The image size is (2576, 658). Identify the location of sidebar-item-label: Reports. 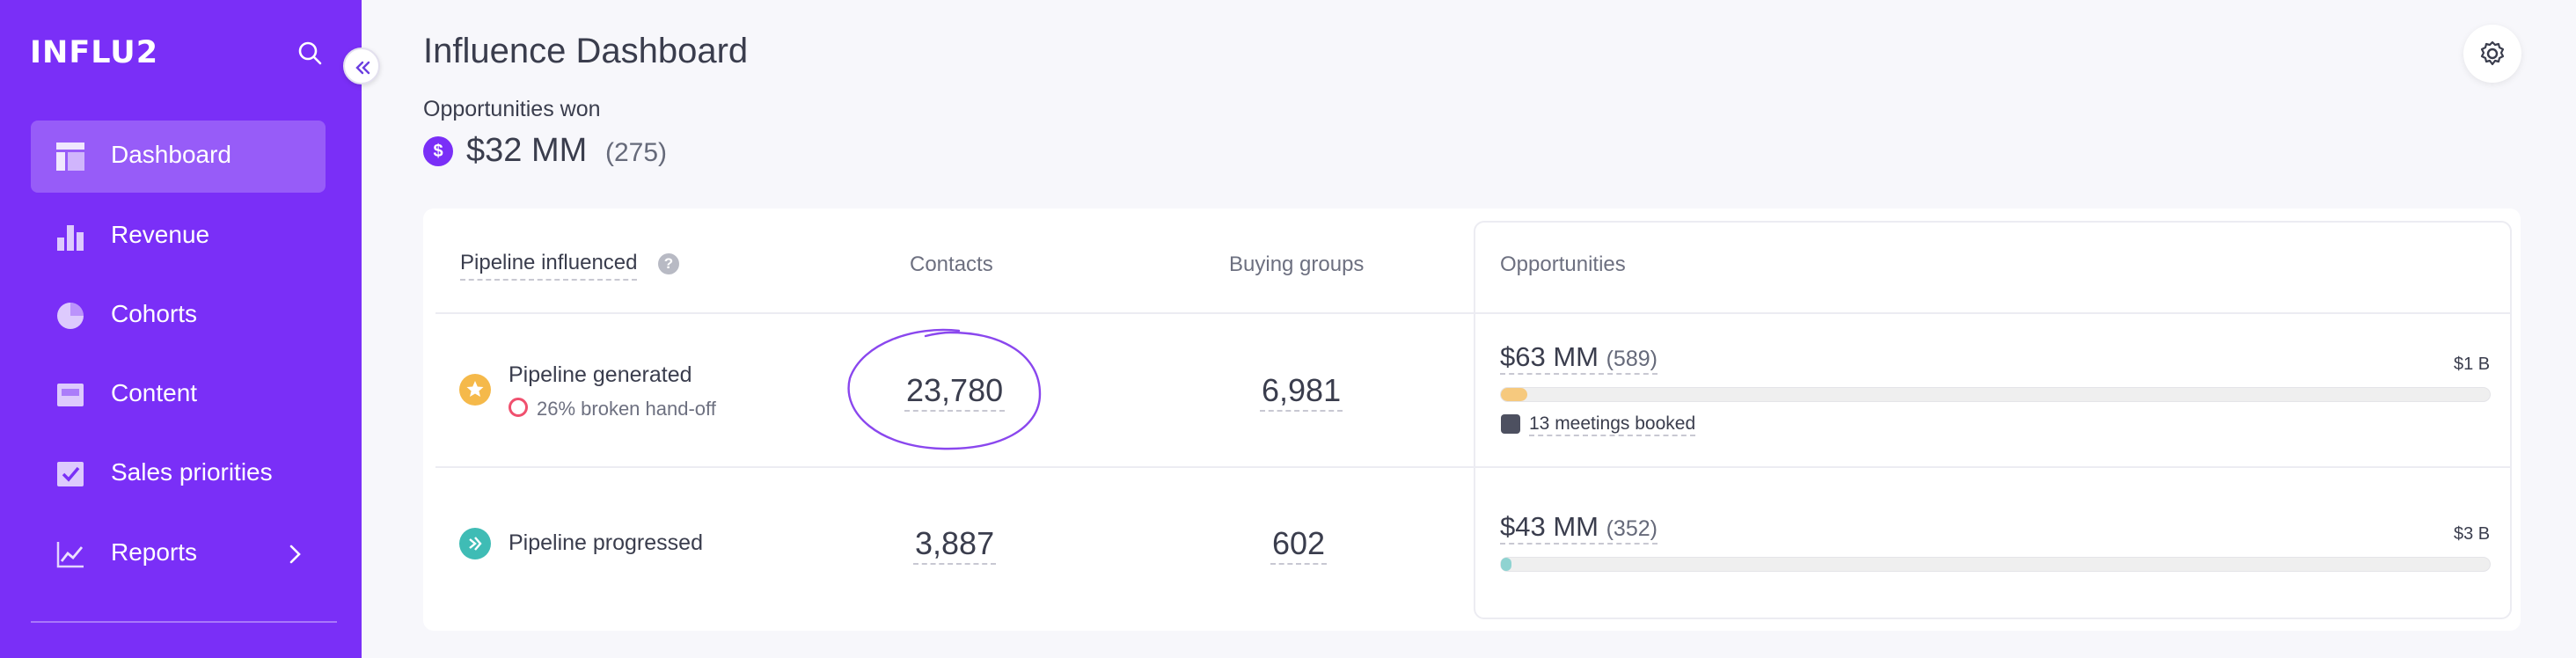
(154, 552).